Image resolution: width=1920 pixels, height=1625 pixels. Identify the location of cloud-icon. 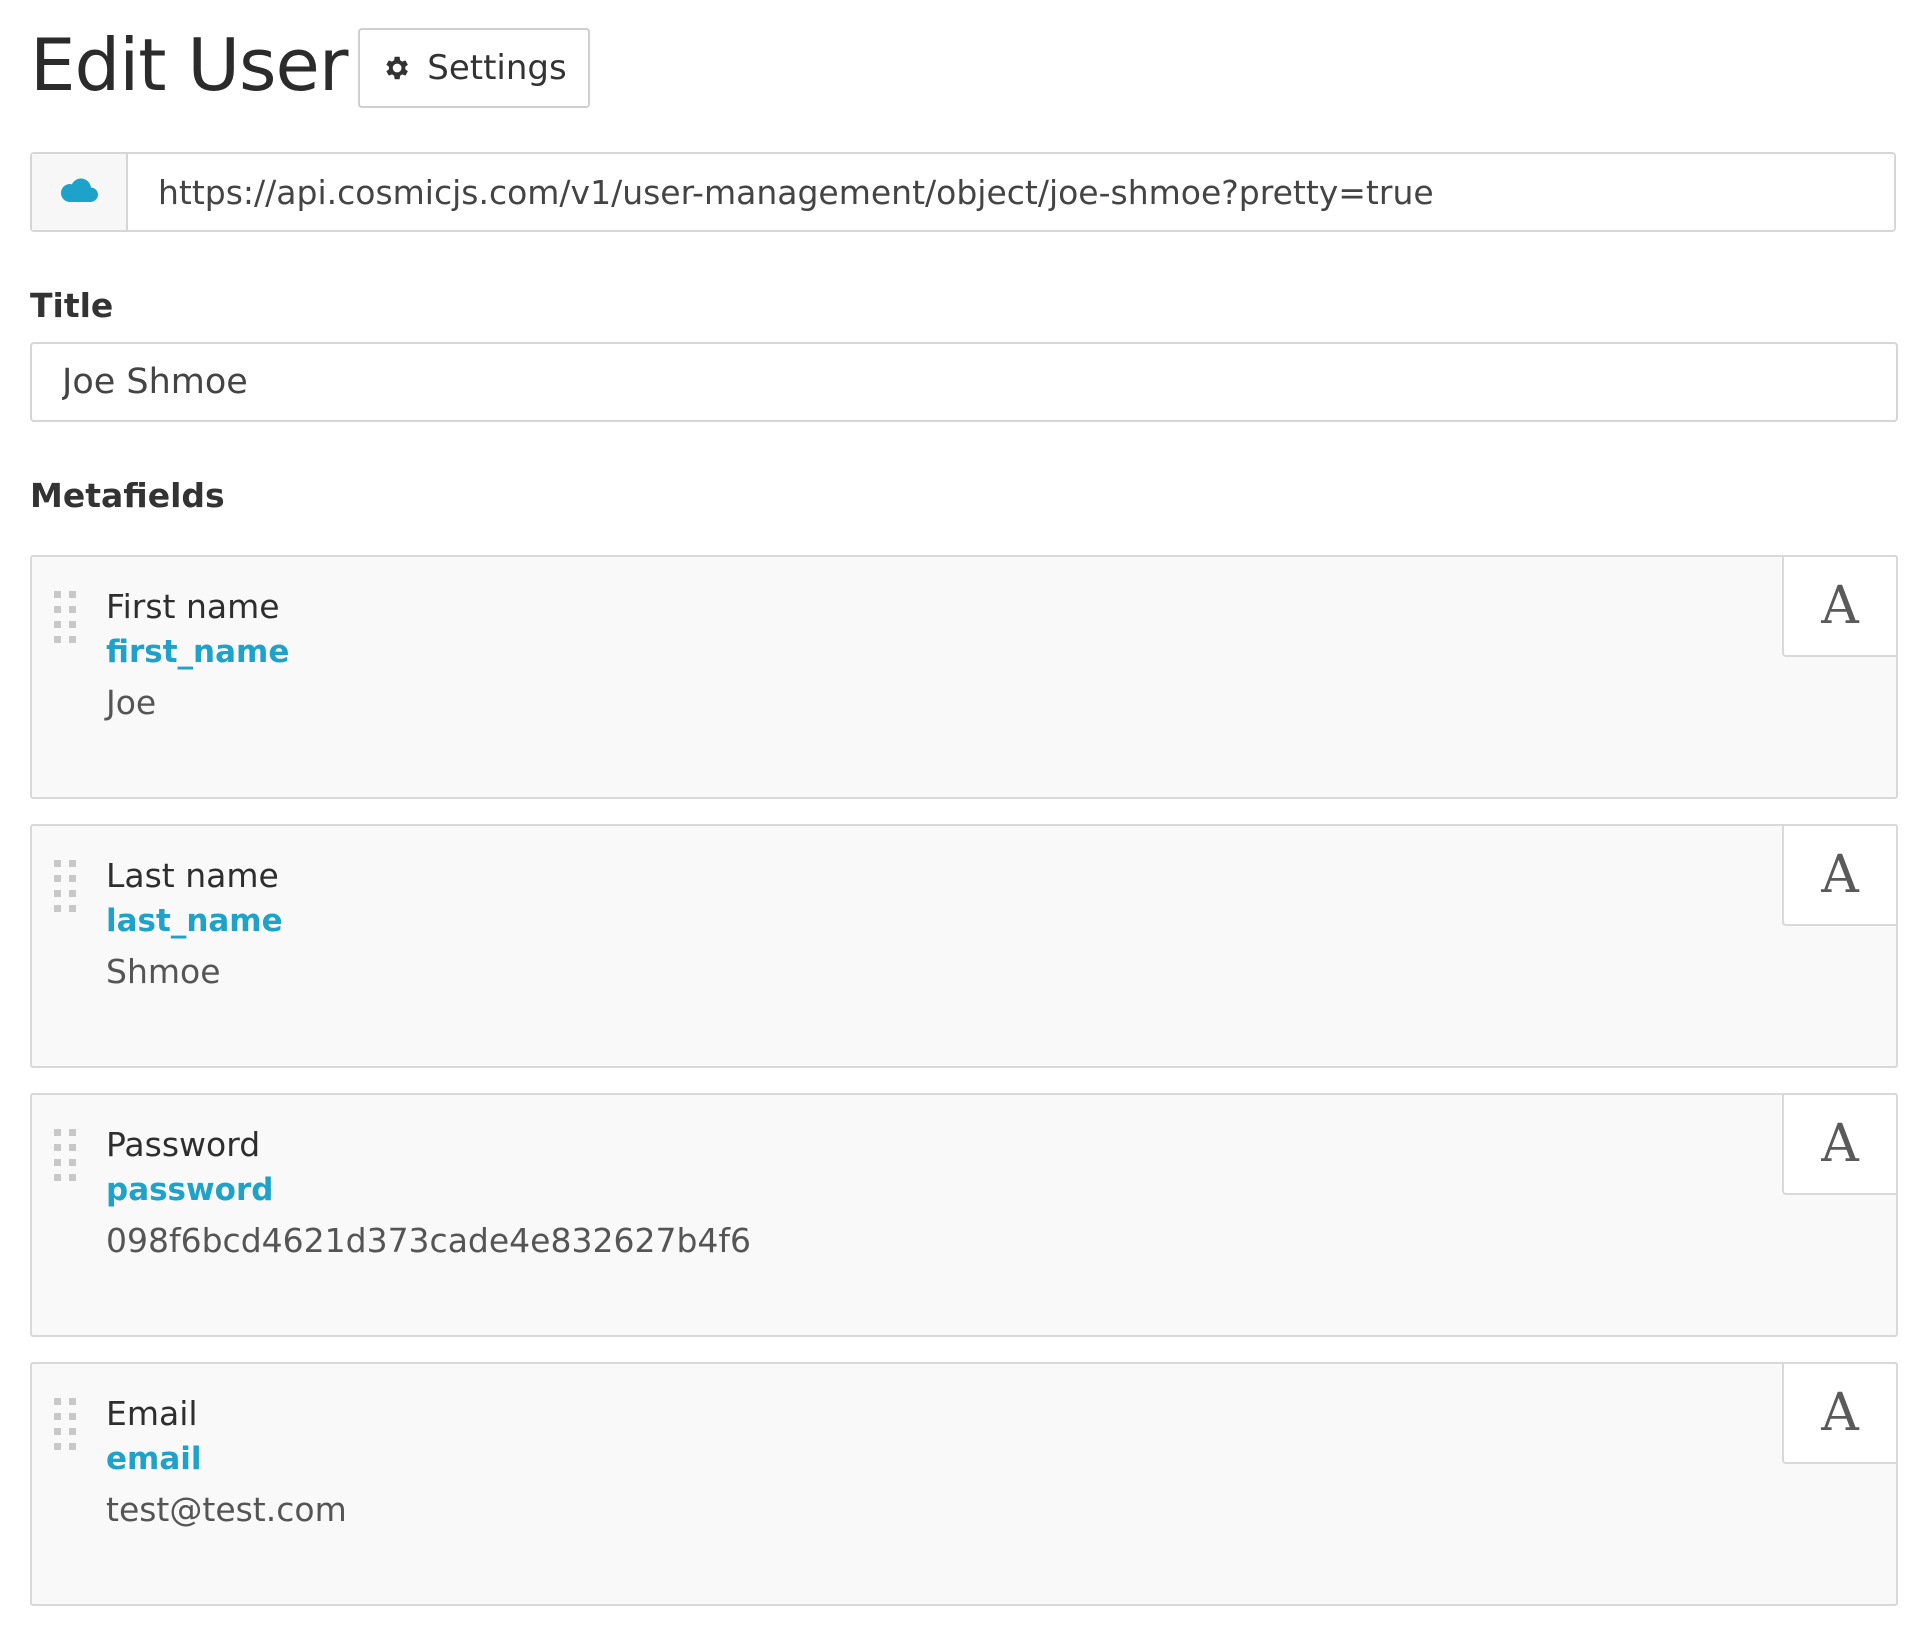
(79, 192).